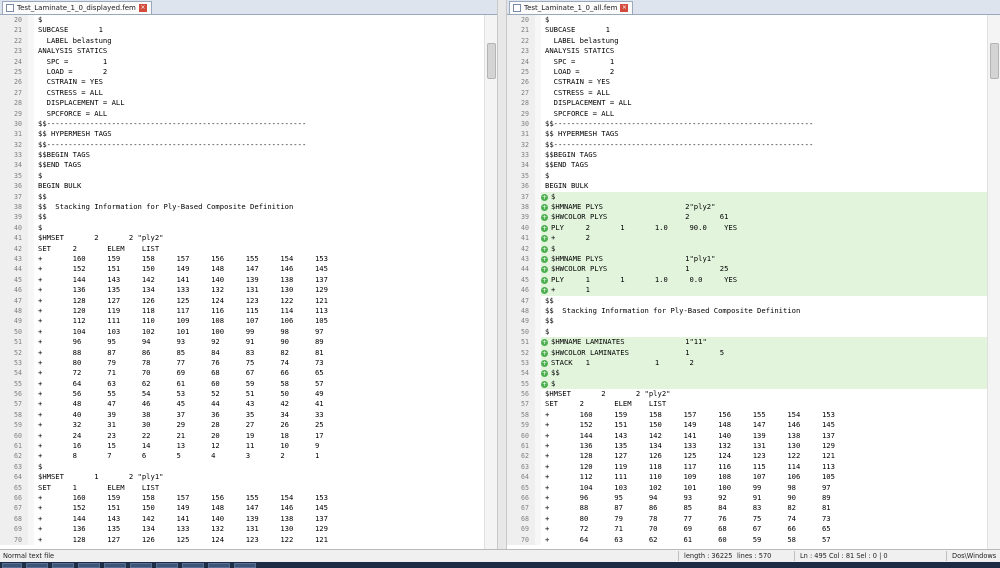 Image resolution: width=1000 pixels, height=568 pixels. Describe the element at coordinates (490, 282) in the screenshot. I see `left-vertical-scrollbar` at that location.